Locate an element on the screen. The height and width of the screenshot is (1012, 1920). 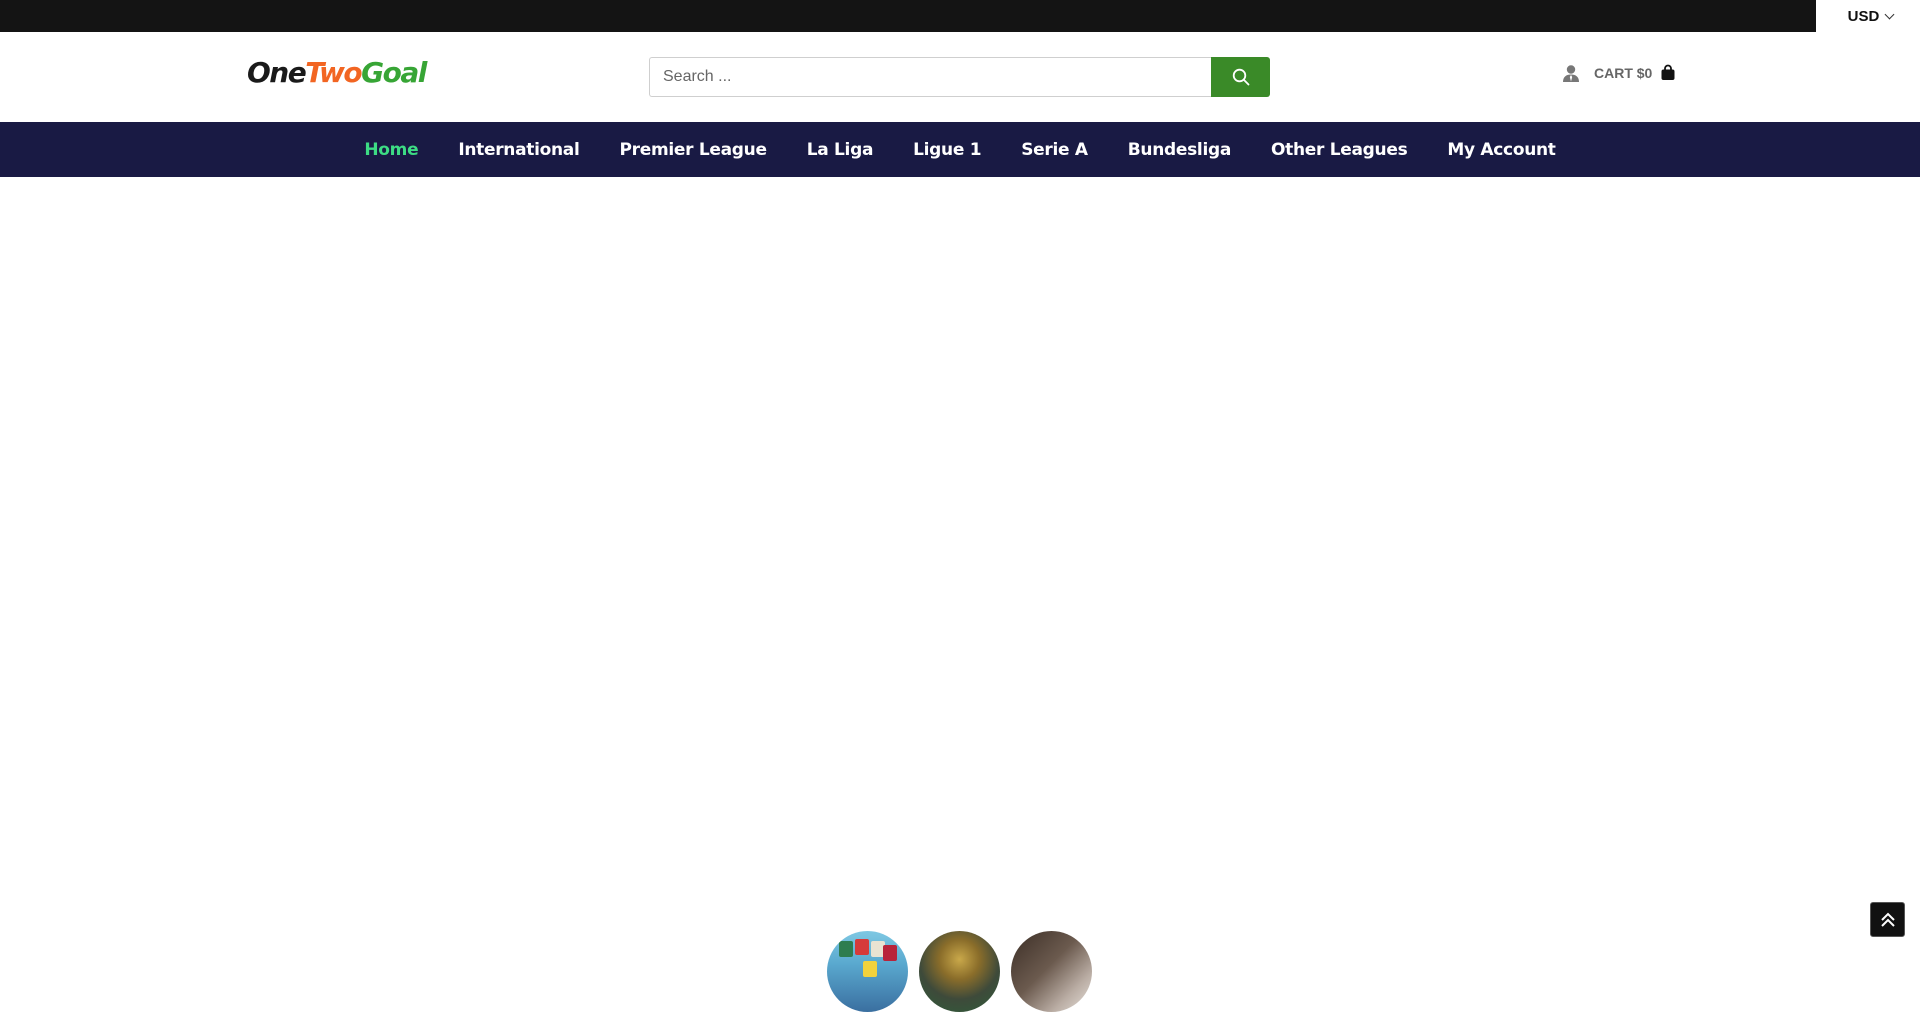
category-trophy-image is located at coordinates (959, 971).